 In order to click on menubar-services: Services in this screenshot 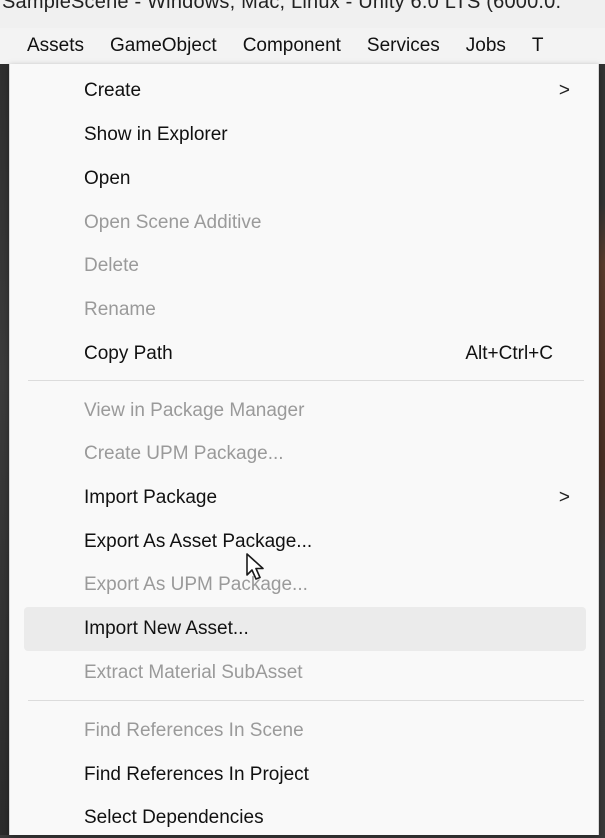, I will do `click(403, 46)`.